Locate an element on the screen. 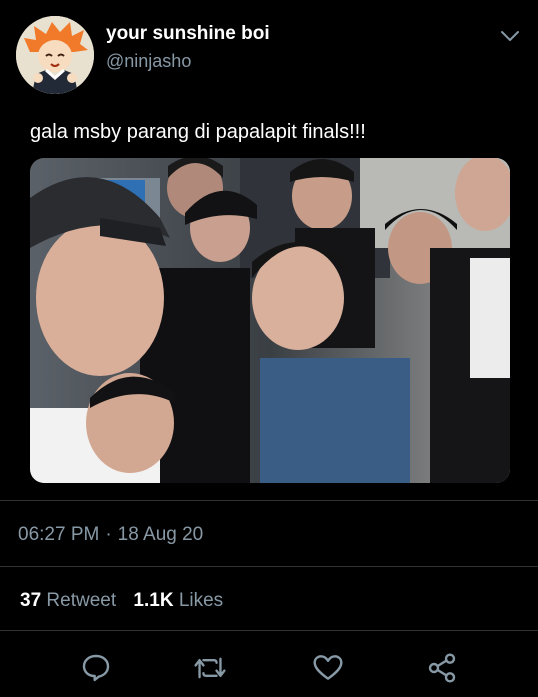  display-name: your sunshine boi is located at coordinates (188, 34).